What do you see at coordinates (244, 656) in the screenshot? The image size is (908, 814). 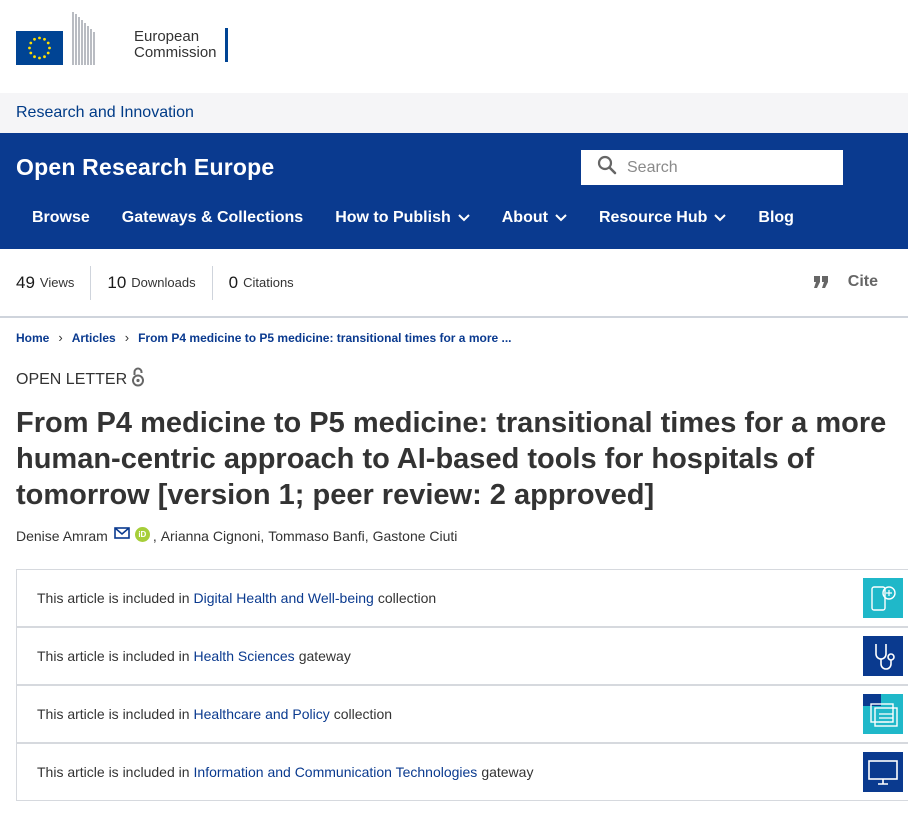 I see `collection-link: Health Sciences` at bounding box center [244, 656].